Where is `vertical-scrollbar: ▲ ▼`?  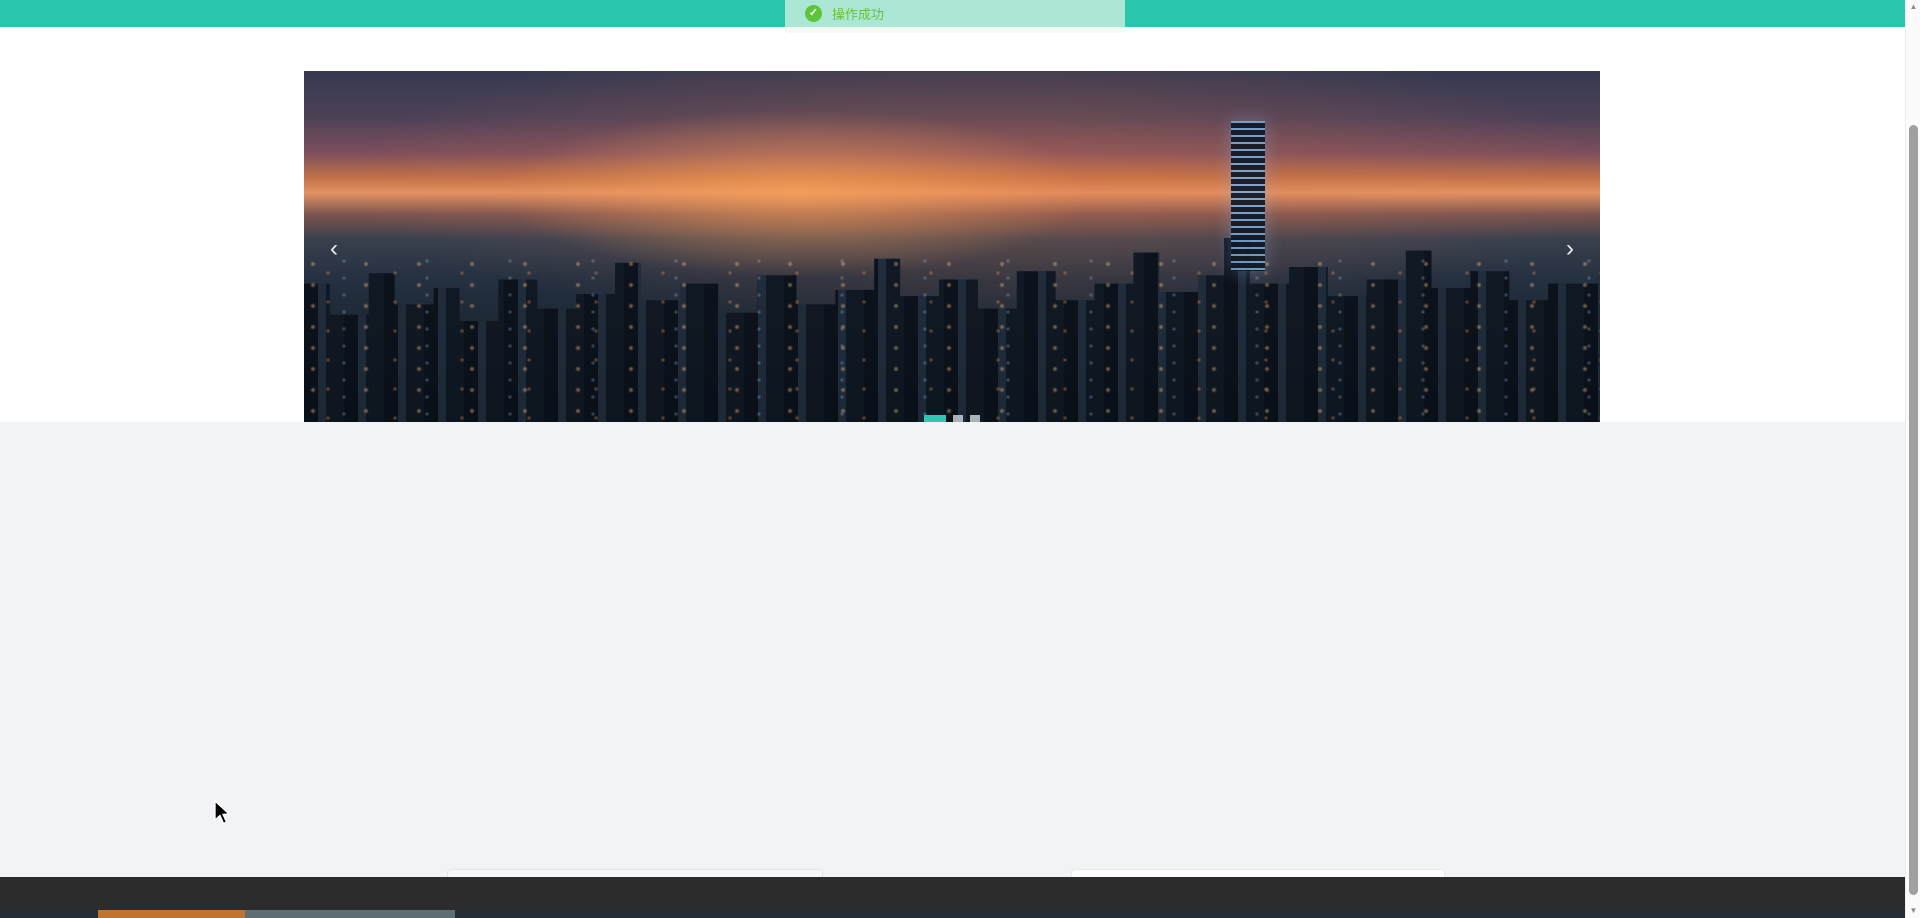
vertical-scrollbar: ▲ ▼ is located at coordinates (1912, 459).